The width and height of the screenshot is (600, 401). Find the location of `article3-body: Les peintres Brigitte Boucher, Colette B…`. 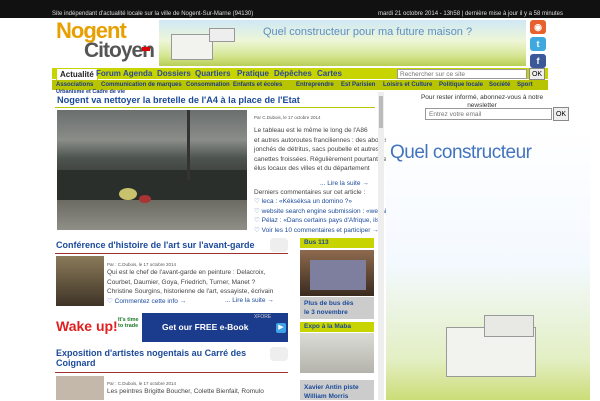

article3-body: Les peintres Brigitte Boucher, Colette B… is located at coordinates (185, 391).